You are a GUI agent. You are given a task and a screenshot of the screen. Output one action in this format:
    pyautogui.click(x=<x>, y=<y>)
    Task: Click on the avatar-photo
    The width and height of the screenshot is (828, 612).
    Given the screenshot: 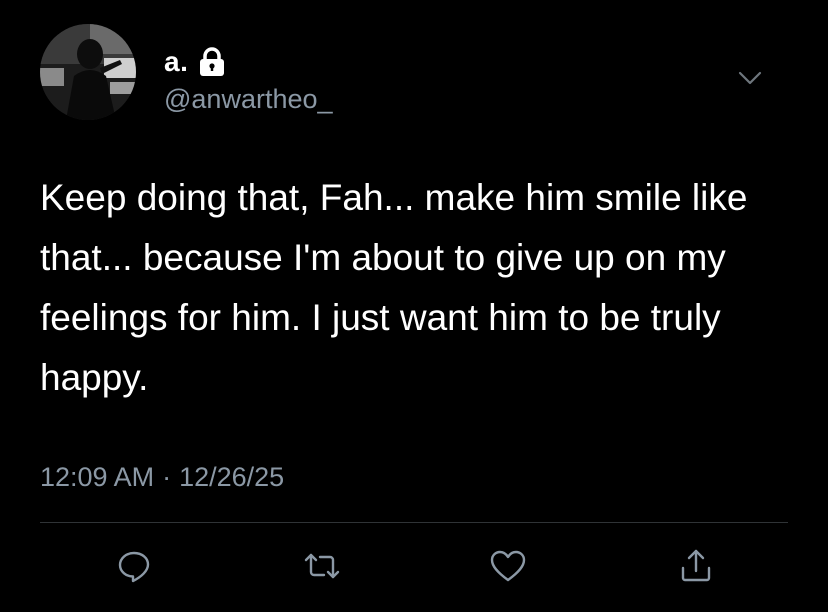 What is the action you would take?
    pyautogui.click(x=88, y=72)
    